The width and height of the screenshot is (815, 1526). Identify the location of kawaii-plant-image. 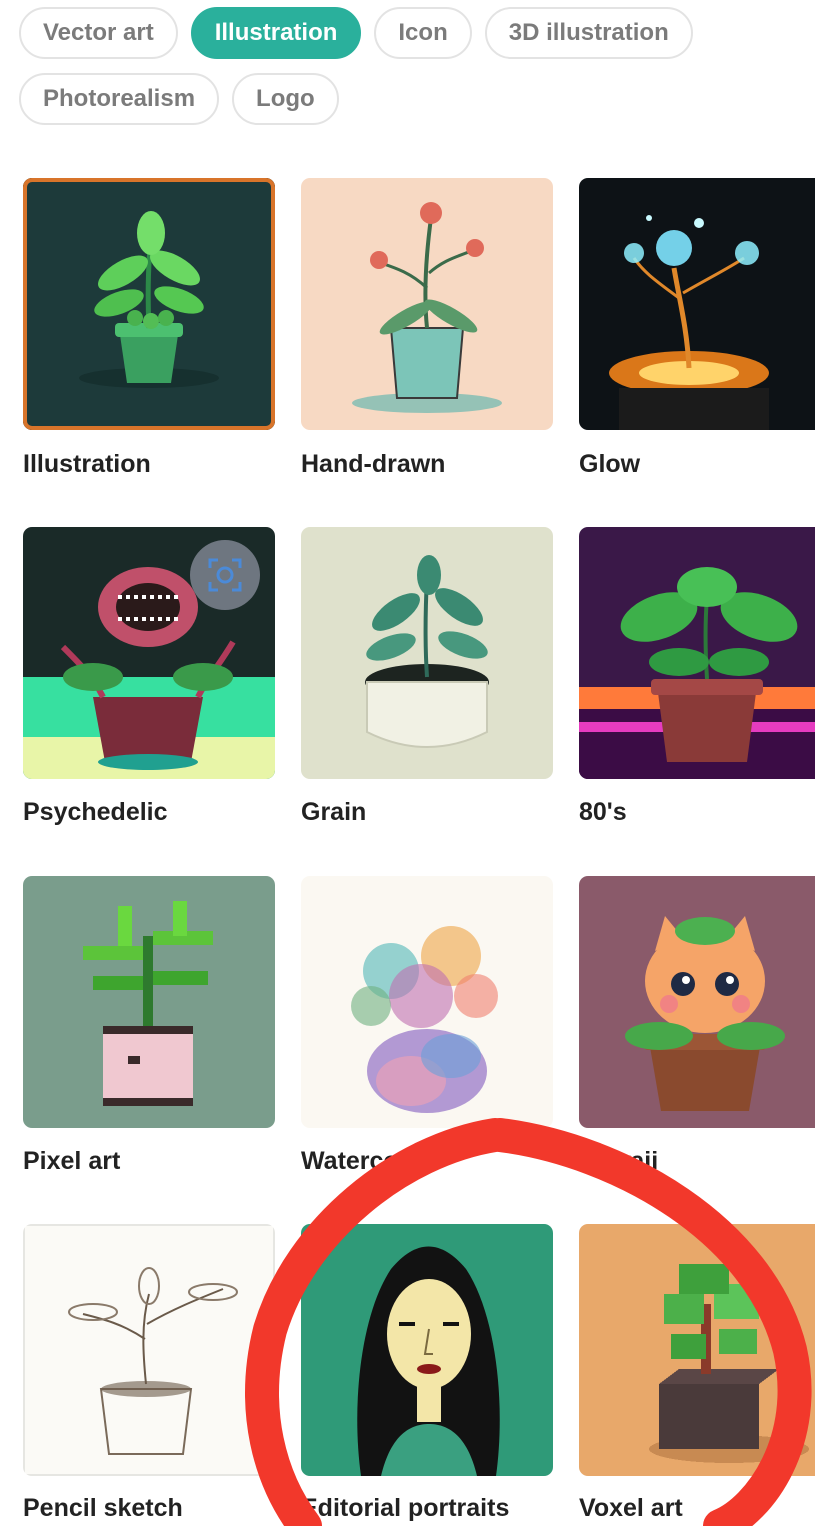
(697, 1002).